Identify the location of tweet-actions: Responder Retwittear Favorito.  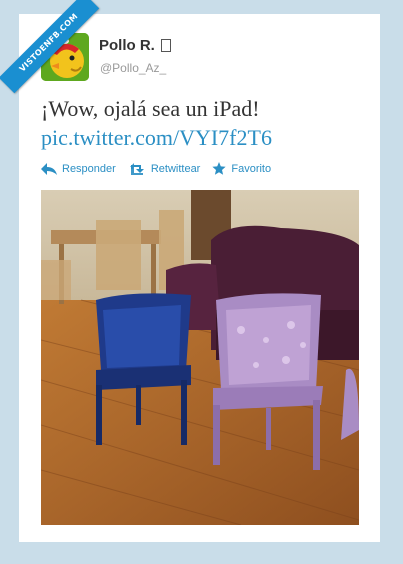
(156, 168).